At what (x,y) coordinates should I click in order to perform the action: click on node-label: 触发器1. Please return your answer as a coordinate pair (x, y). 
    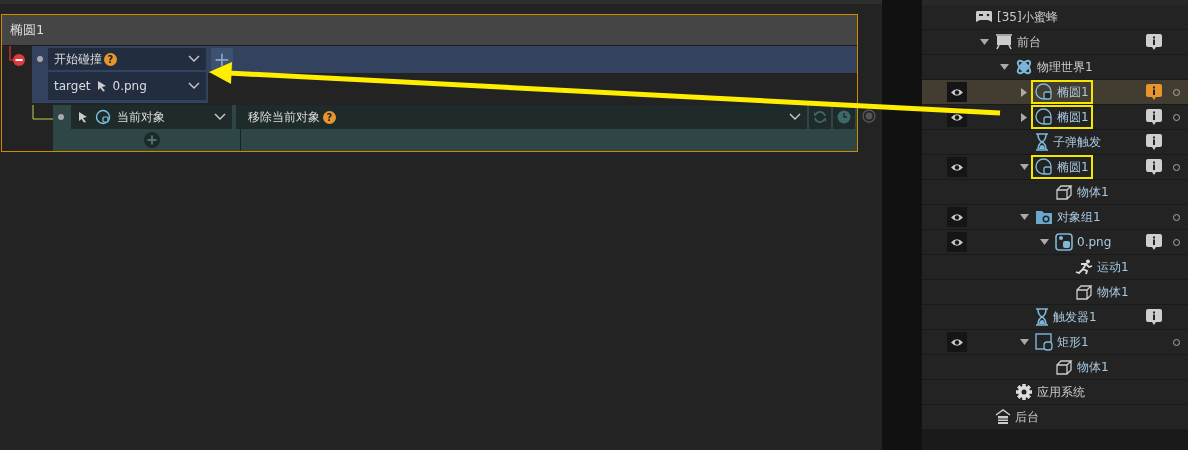
    Looking at the image, I should click on (1075, 317).